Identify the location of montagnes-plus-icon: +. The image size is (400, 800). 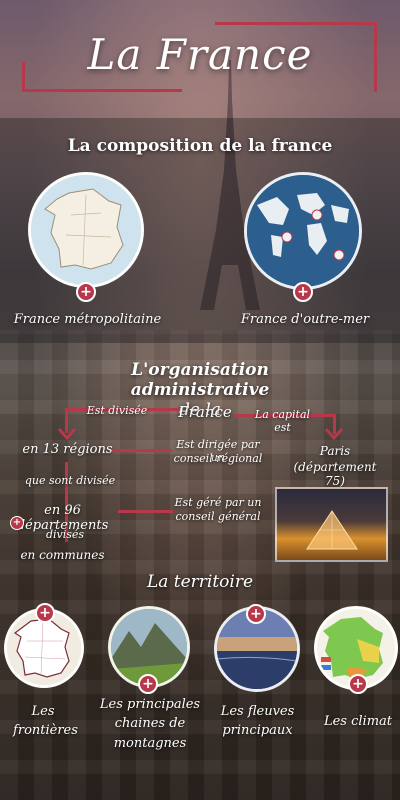
(148, 684).